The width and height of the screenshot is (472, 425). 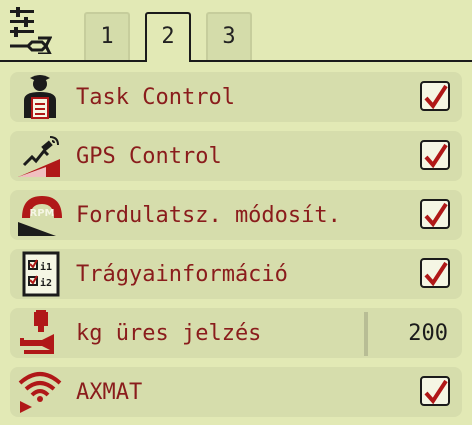 I want to click on axmat-checkbox, so click(x=435, y=391).